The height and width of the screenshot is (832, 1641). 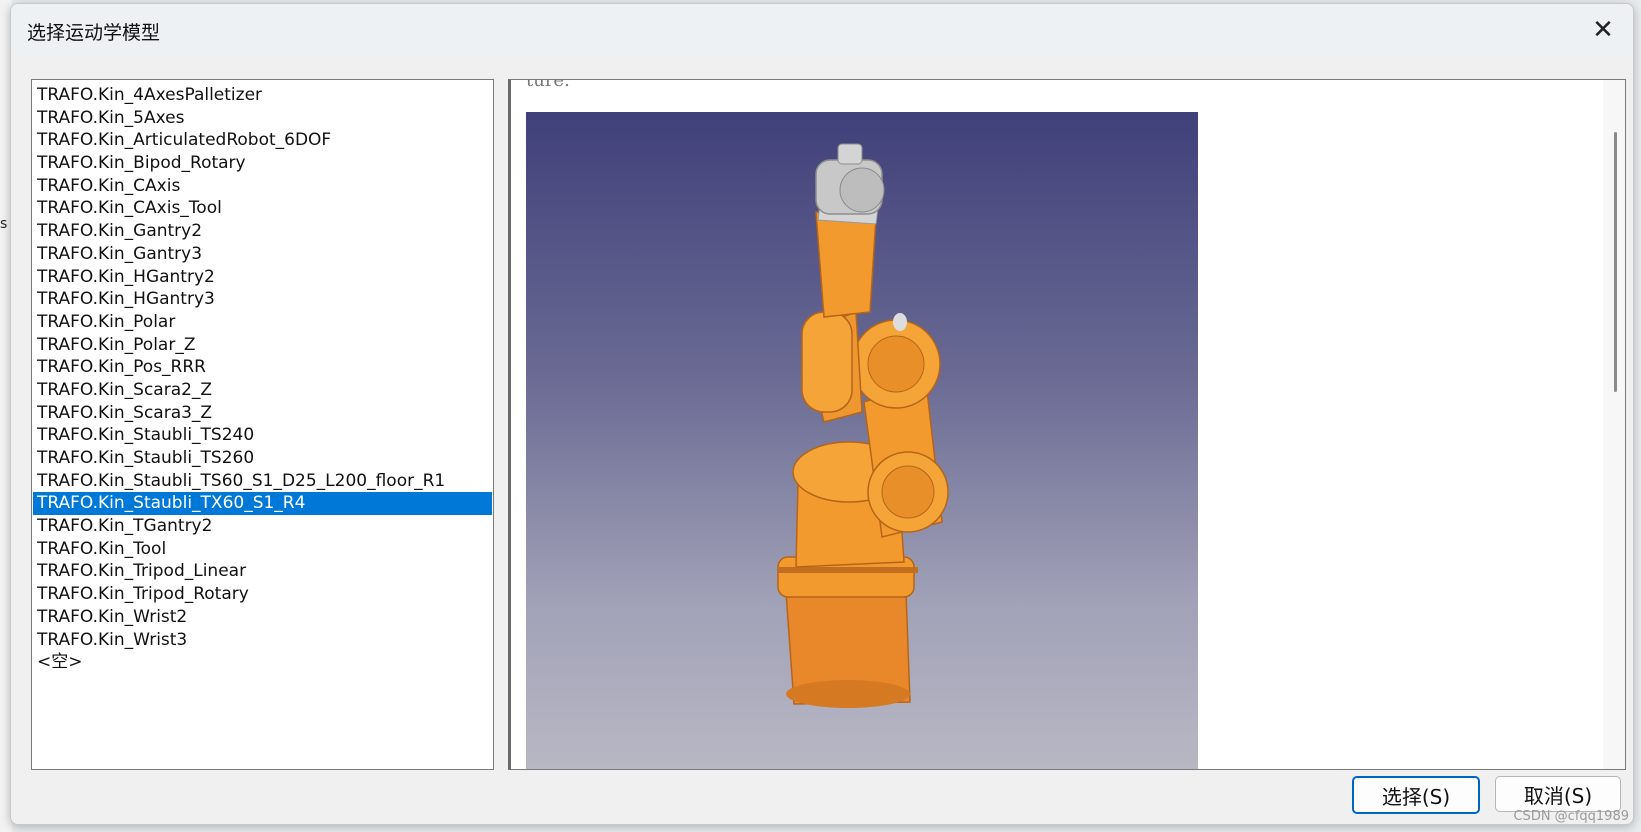 What do you see at coordinates (1571, 816) in the screenshot?
I see `watermark-text: CSDN @cfqq1989` at bounding box center [1571, 816].